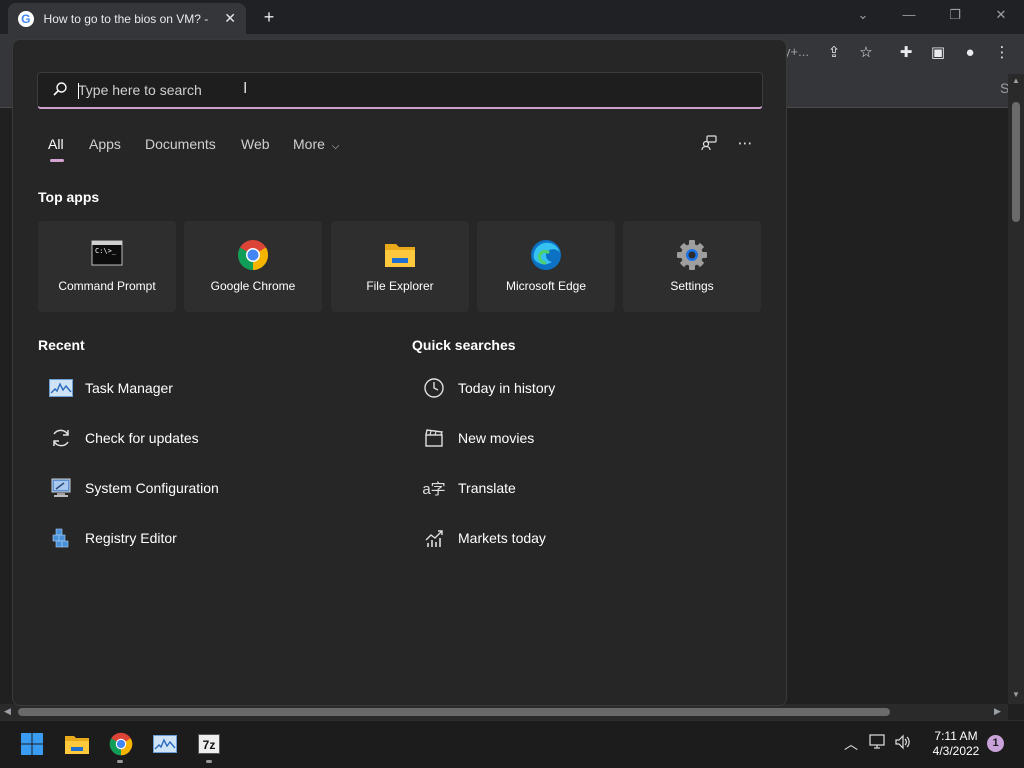 Image resolution: width=1024 pixels, height=768 pixels. I want to click on side-panel-icon: ▣, so click(938, 53).